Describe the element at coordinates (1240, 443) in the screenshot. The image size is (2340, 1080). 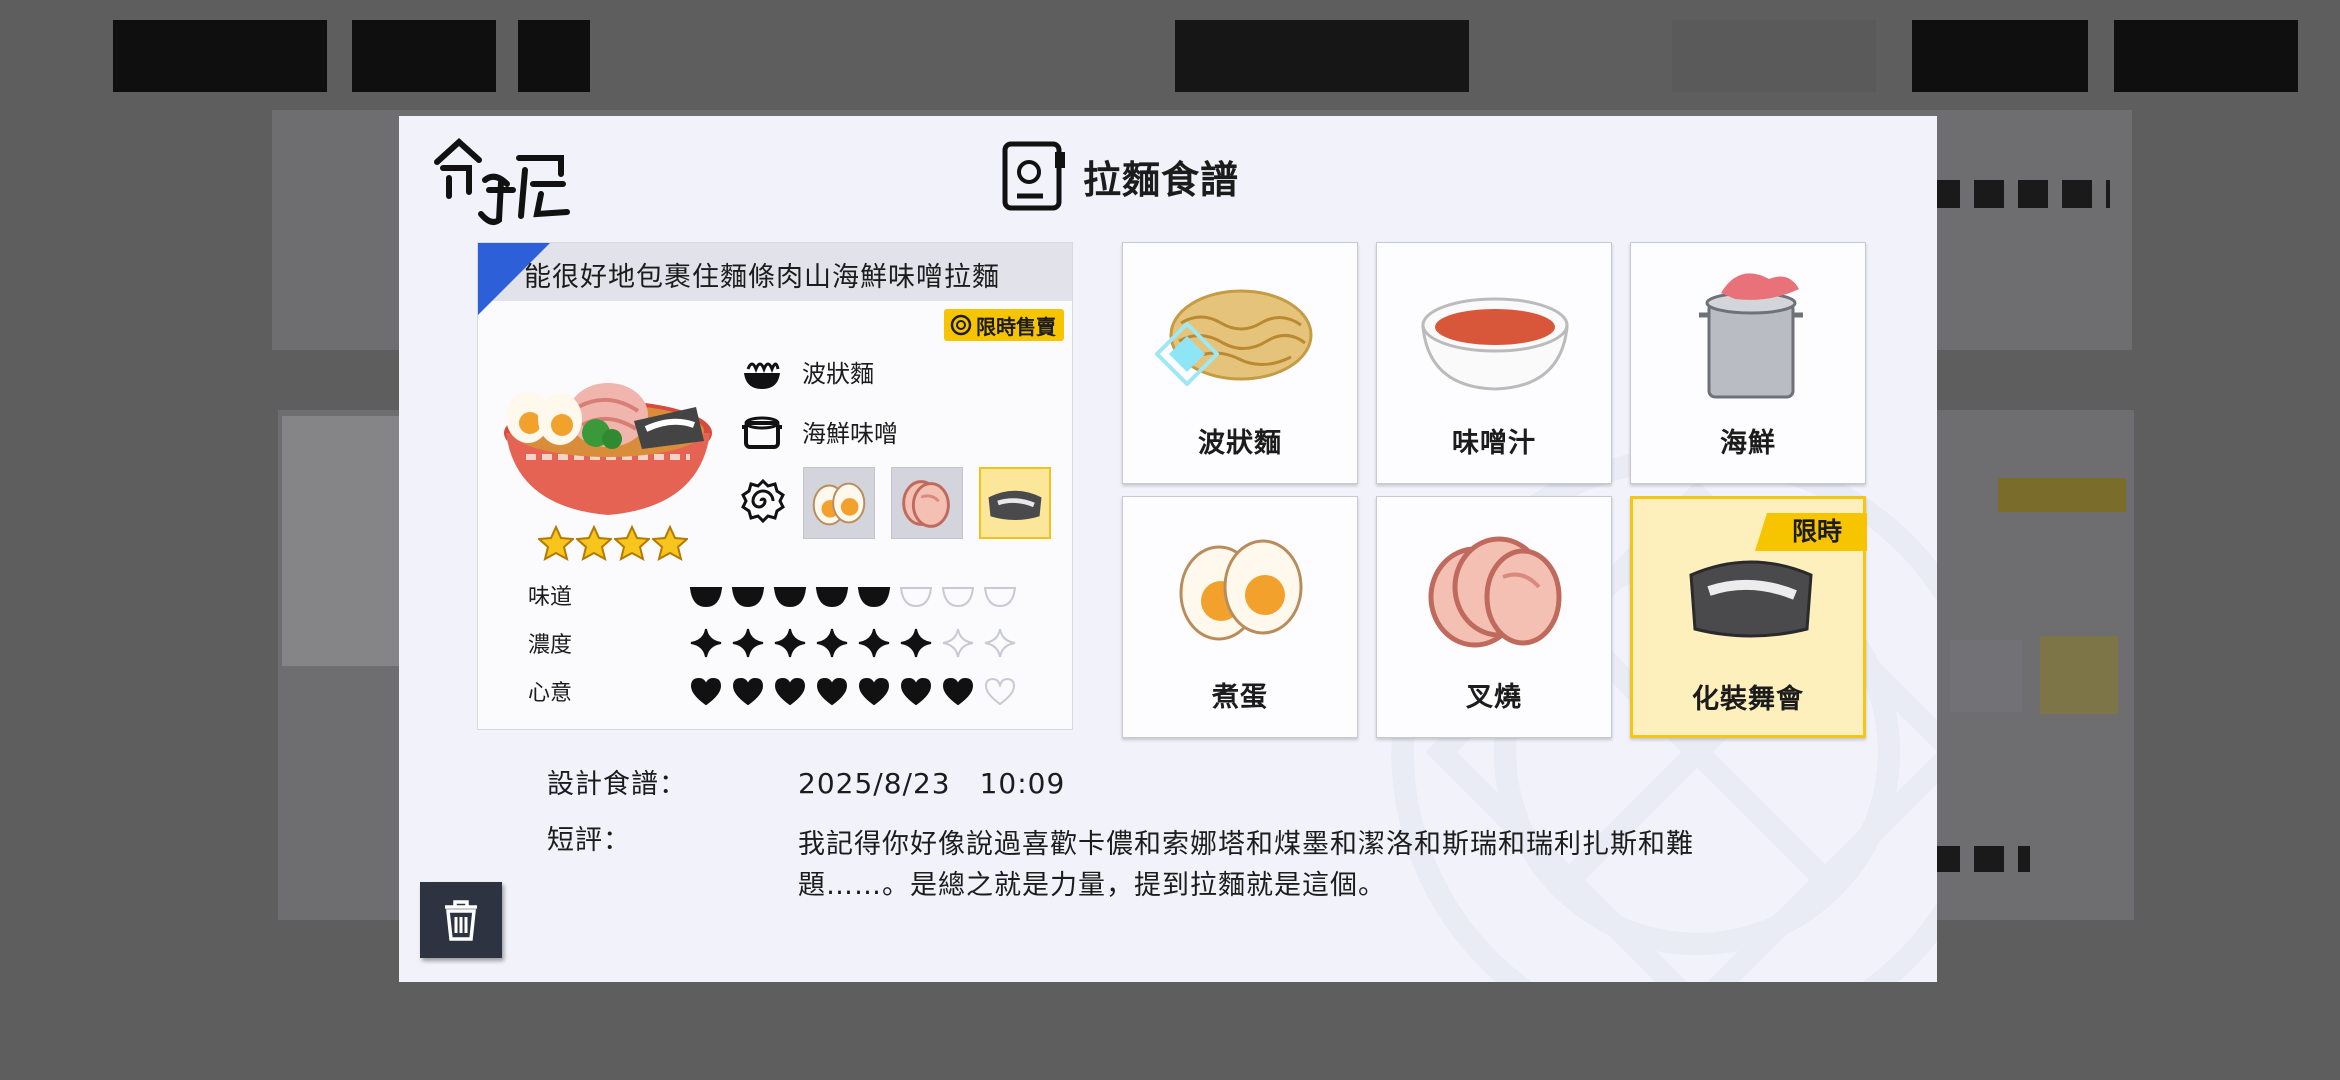
I see `ingredient-label: 波狀麵` at that location.